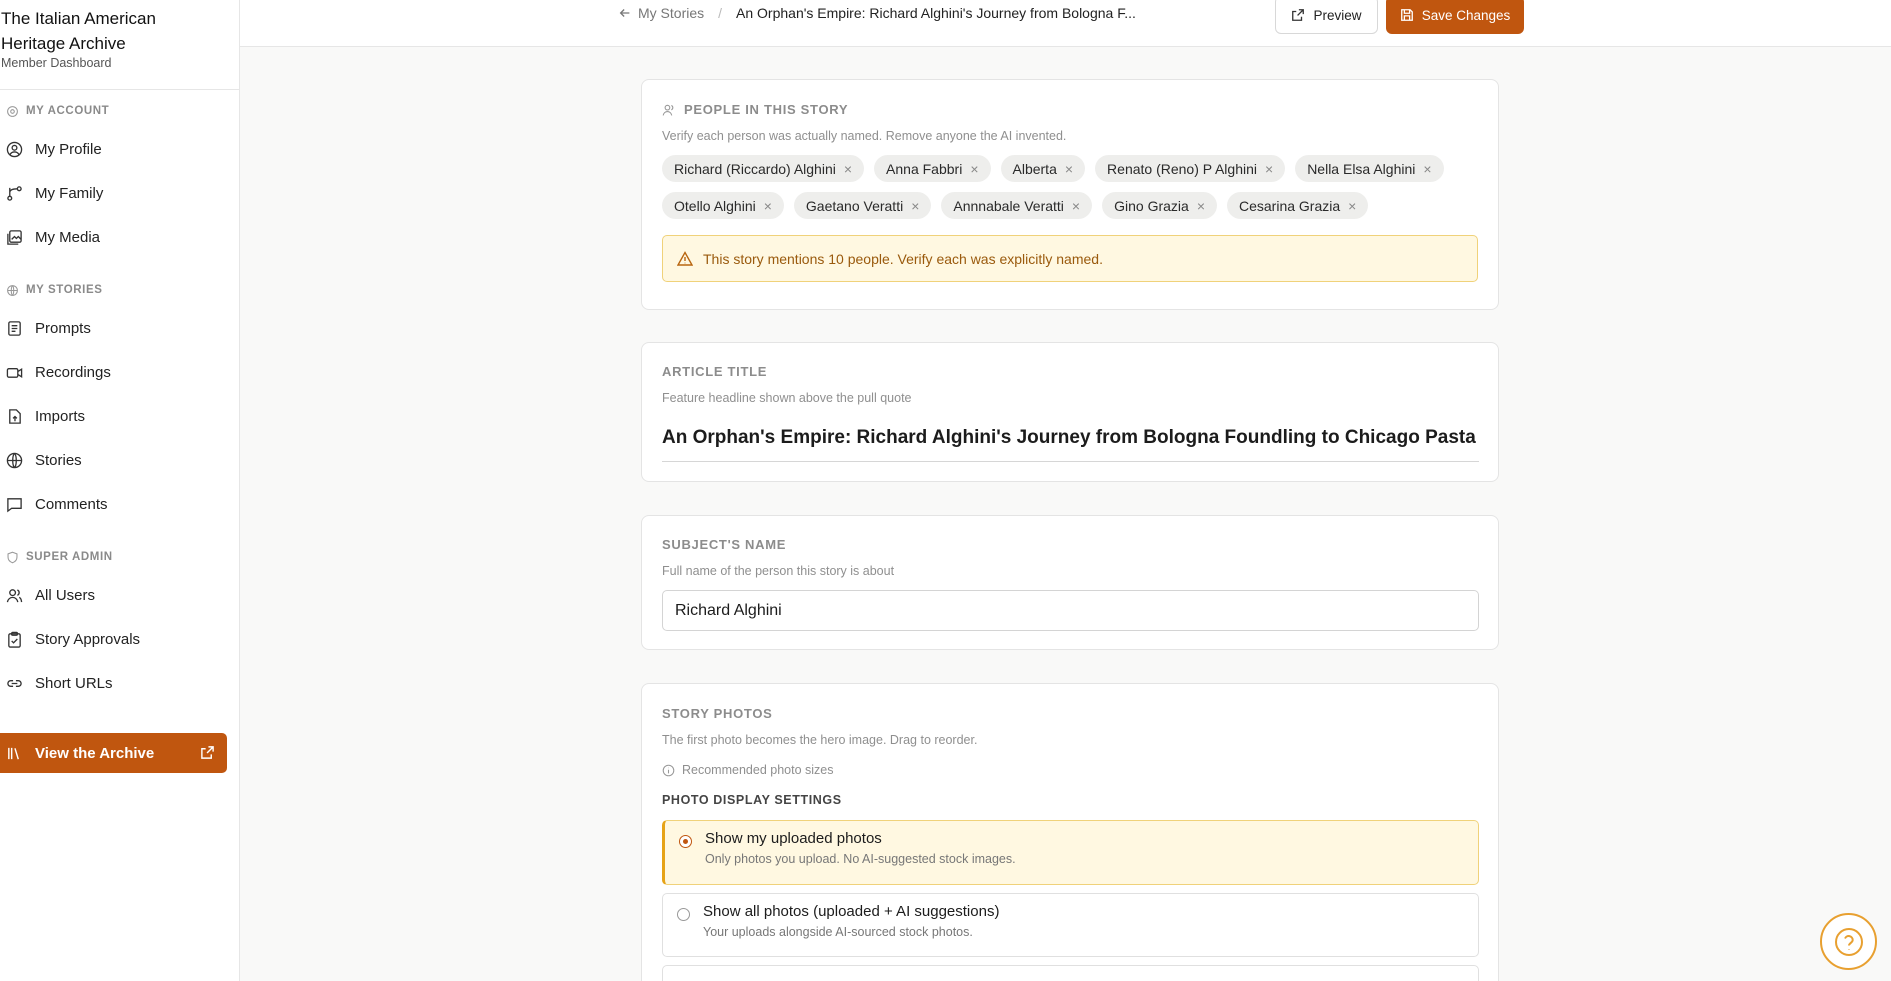 The width and height of the screenshot is (1891, 981). I want to click on help-button, so click(1848, 941).